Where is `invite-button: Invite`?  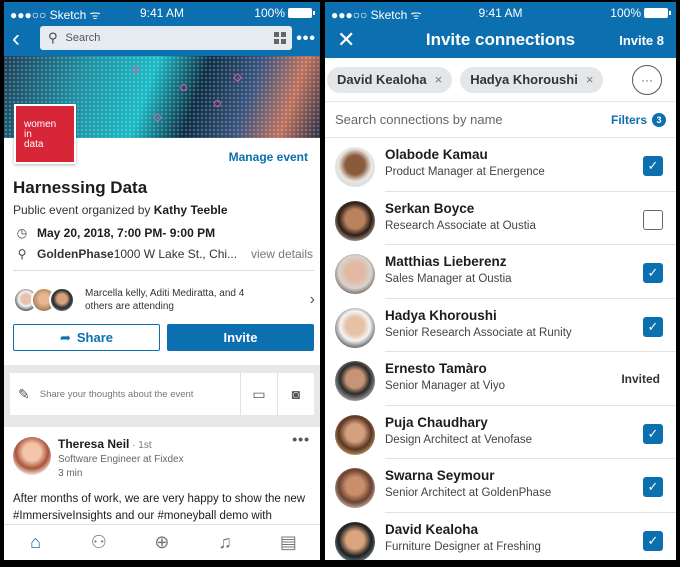
invite-button: Invite is located at coordinates (240, 337).